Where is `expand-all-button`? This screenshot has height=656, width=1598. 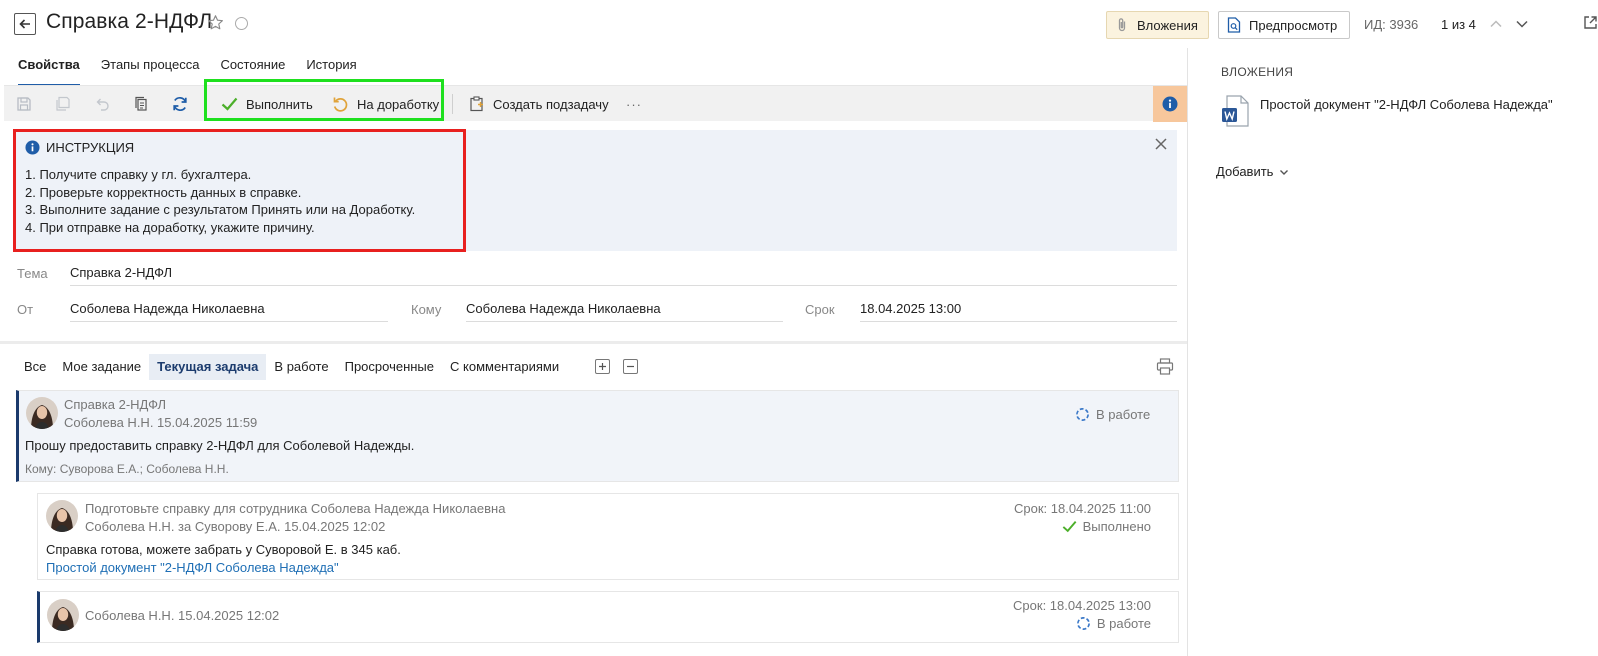 expand-all-button is located at coordinates (602, 366).